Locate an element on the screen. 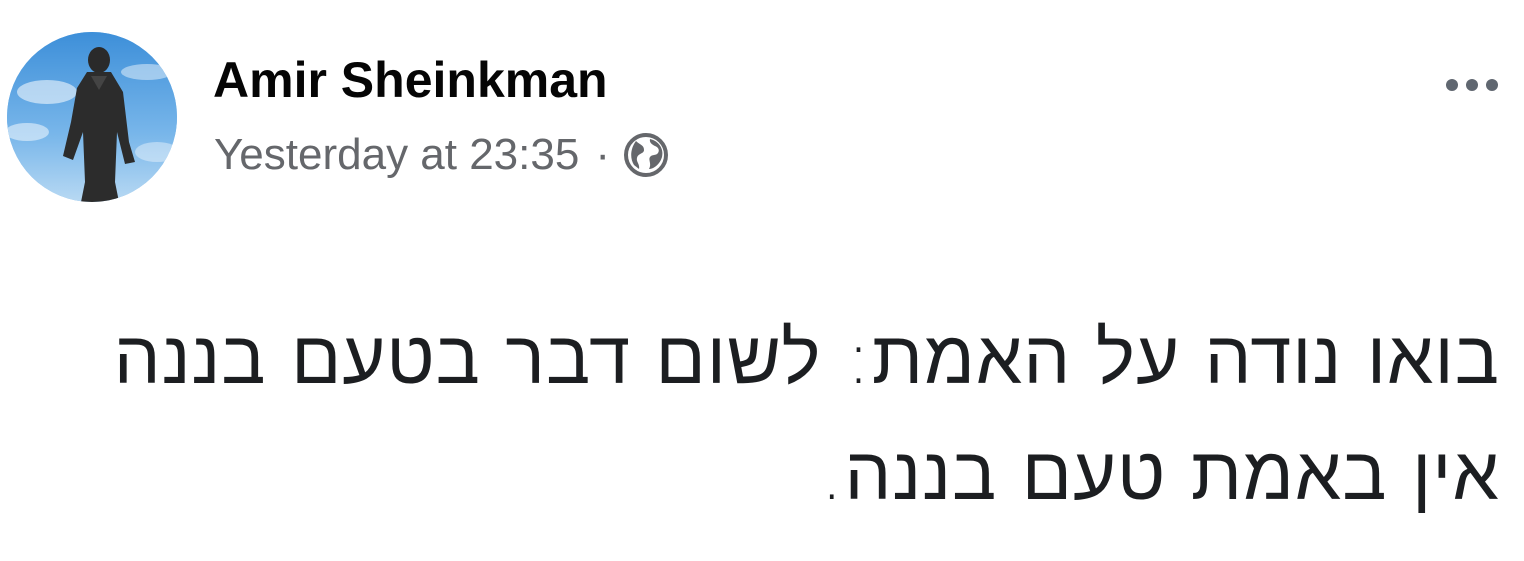  post-meta: Yesterday at 23:35 · is located at coordinates (442, 155).